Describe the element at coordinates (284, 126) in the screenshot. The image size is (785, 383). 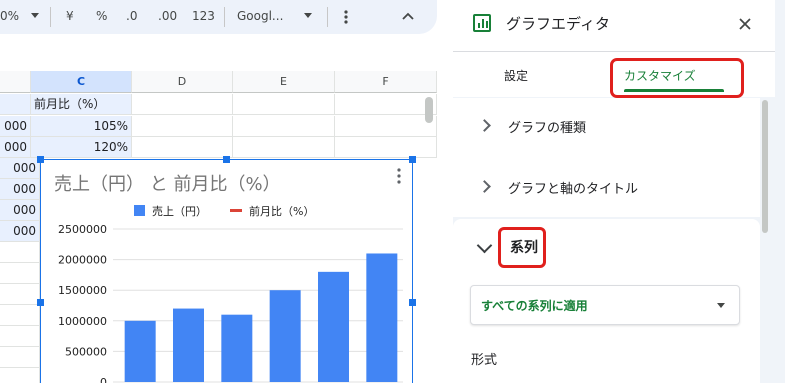
I see `cell-e2` at that location.